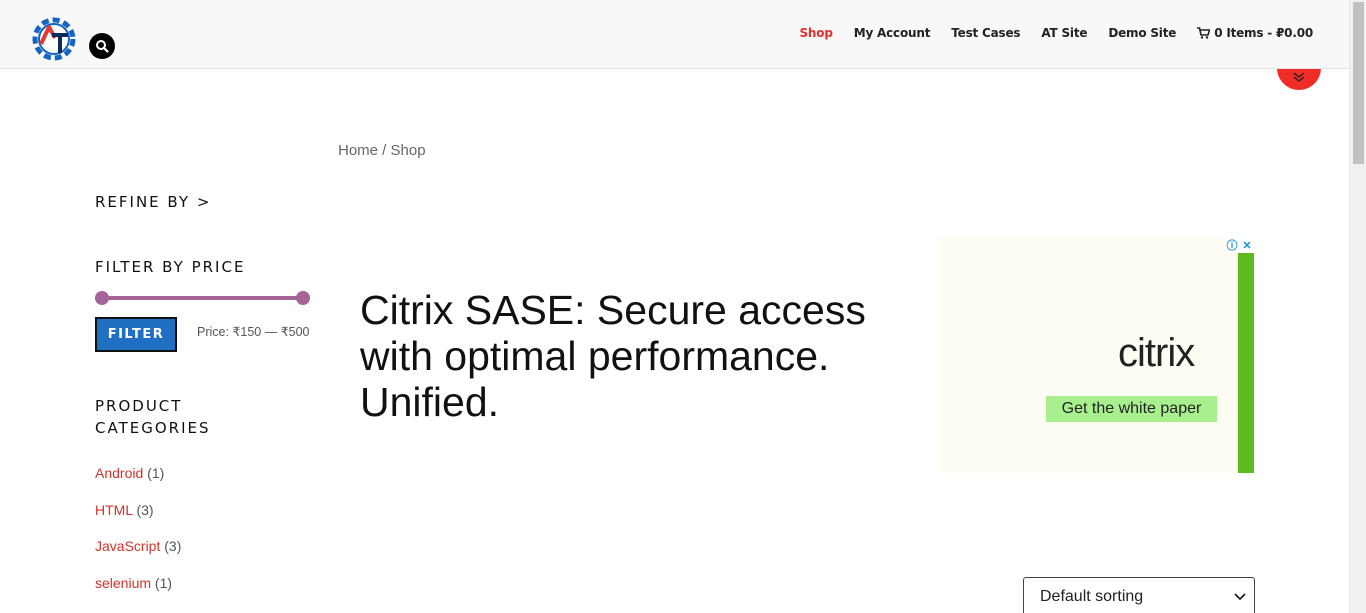 This screenshot has height=613, width=1366. I want to click on ad-choices-badge: ⓘ ✕, so click(1239, 245).